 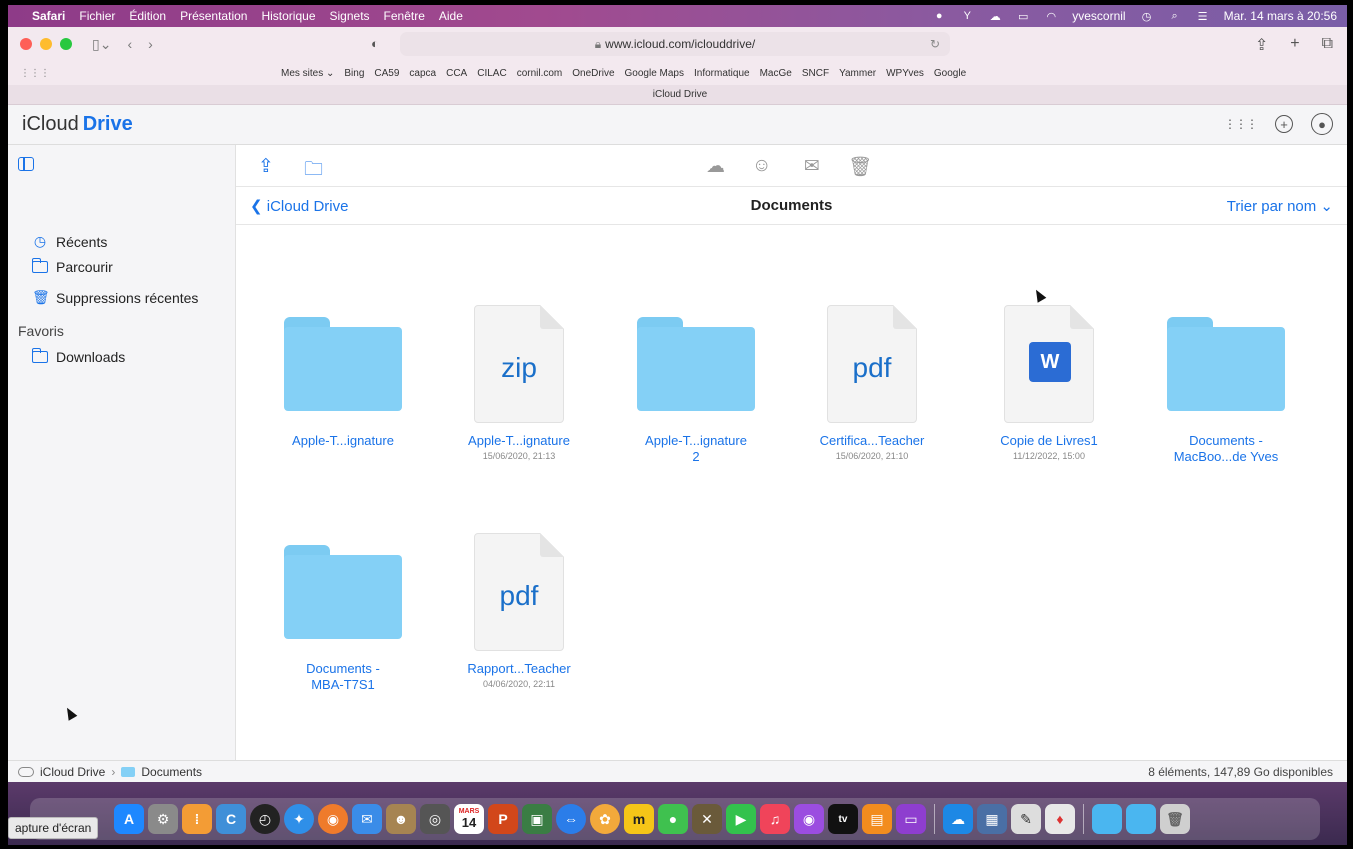 What do you see at coordinates (350, 16) in the screenshot?
I see `menu-signets: Signets` at bounding box center [350, 16].